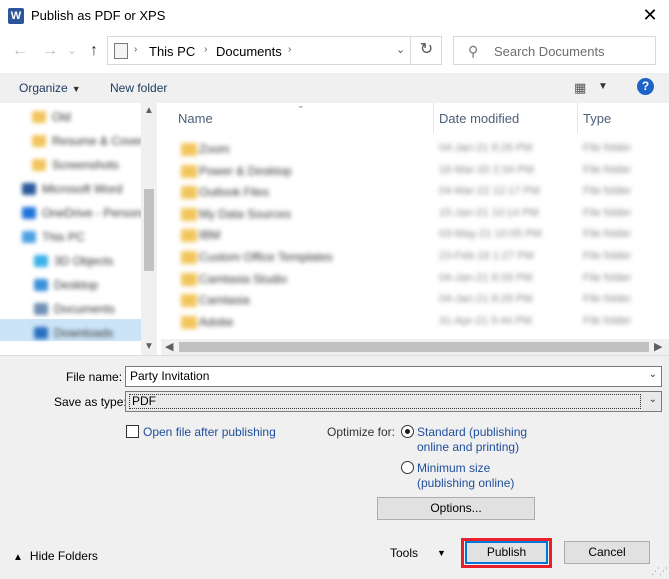 The image size is (669, 579). What do you see at coordinates (393, 376) in the screenshot?
I see `file-name-input: Party Invitation ⌄` at bounding box center [393, 376].